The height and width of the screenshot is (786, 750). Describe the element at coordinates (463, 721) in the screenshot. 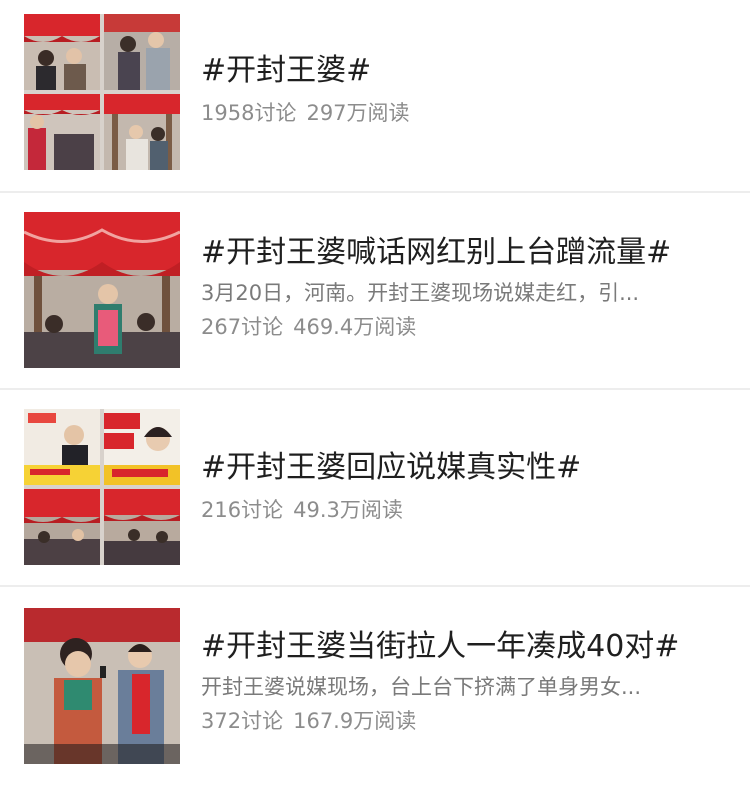

I see `topic-stats: 372讨论 167.9万阅读` at that location.